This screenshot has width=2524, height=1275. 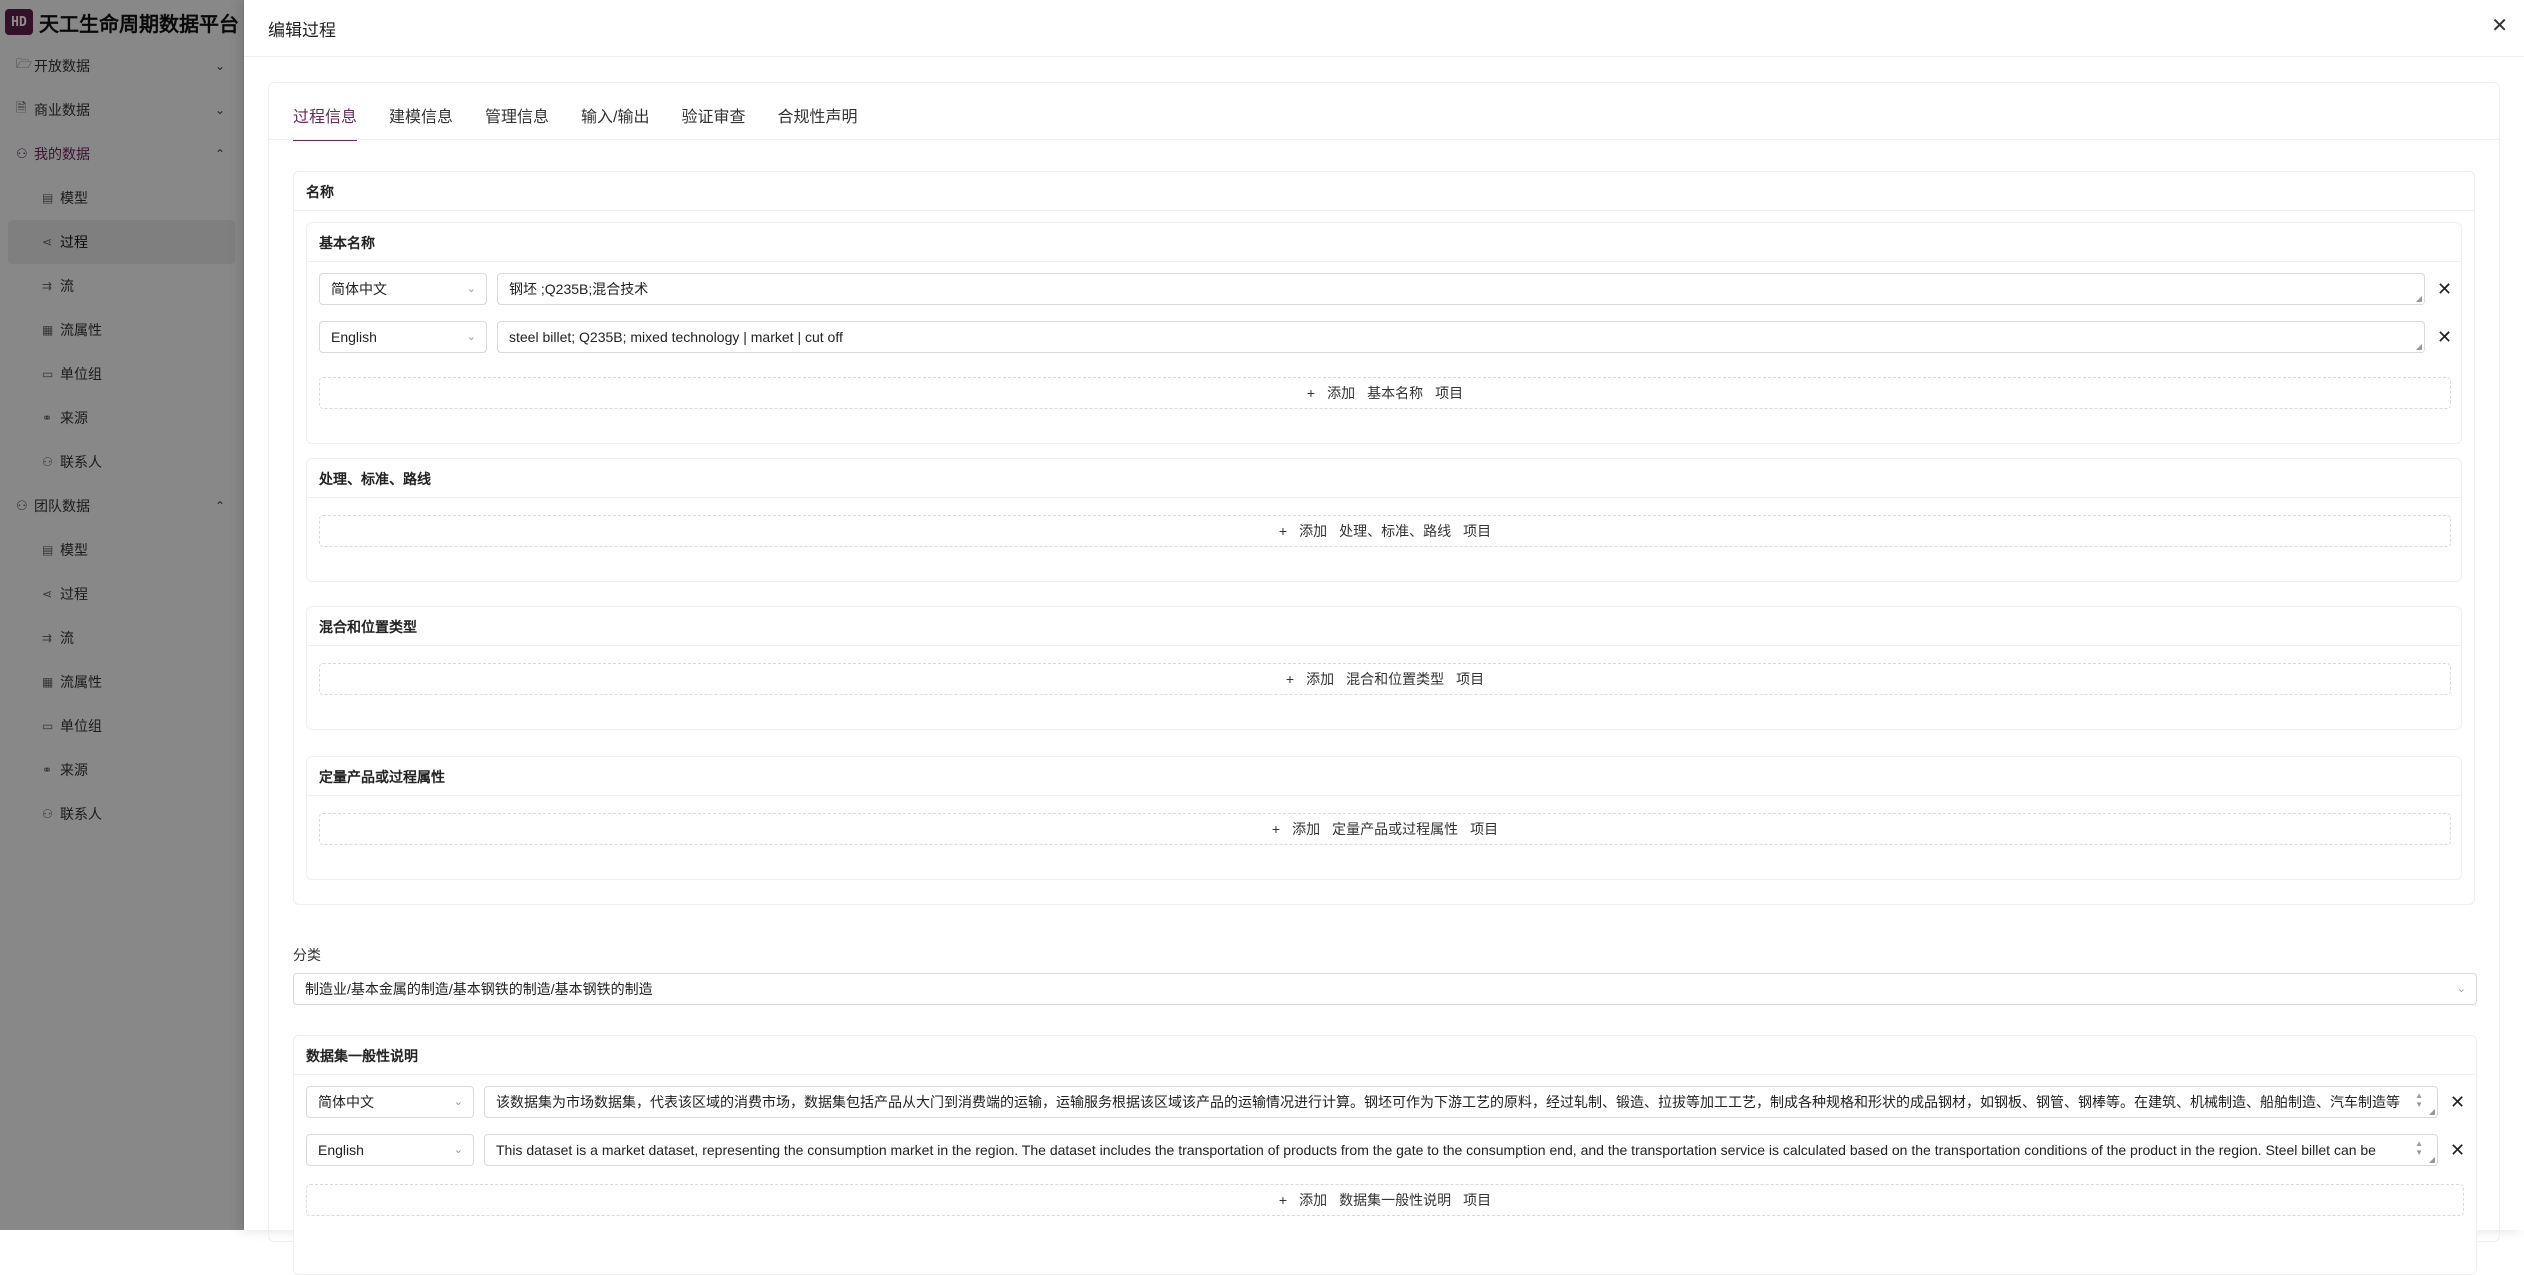 I want to click on classification-select: 制造业/基本金属的制造/基本钢铁的制造/基本钢铁的制造 ⌄, so click(x=1385, y=989).